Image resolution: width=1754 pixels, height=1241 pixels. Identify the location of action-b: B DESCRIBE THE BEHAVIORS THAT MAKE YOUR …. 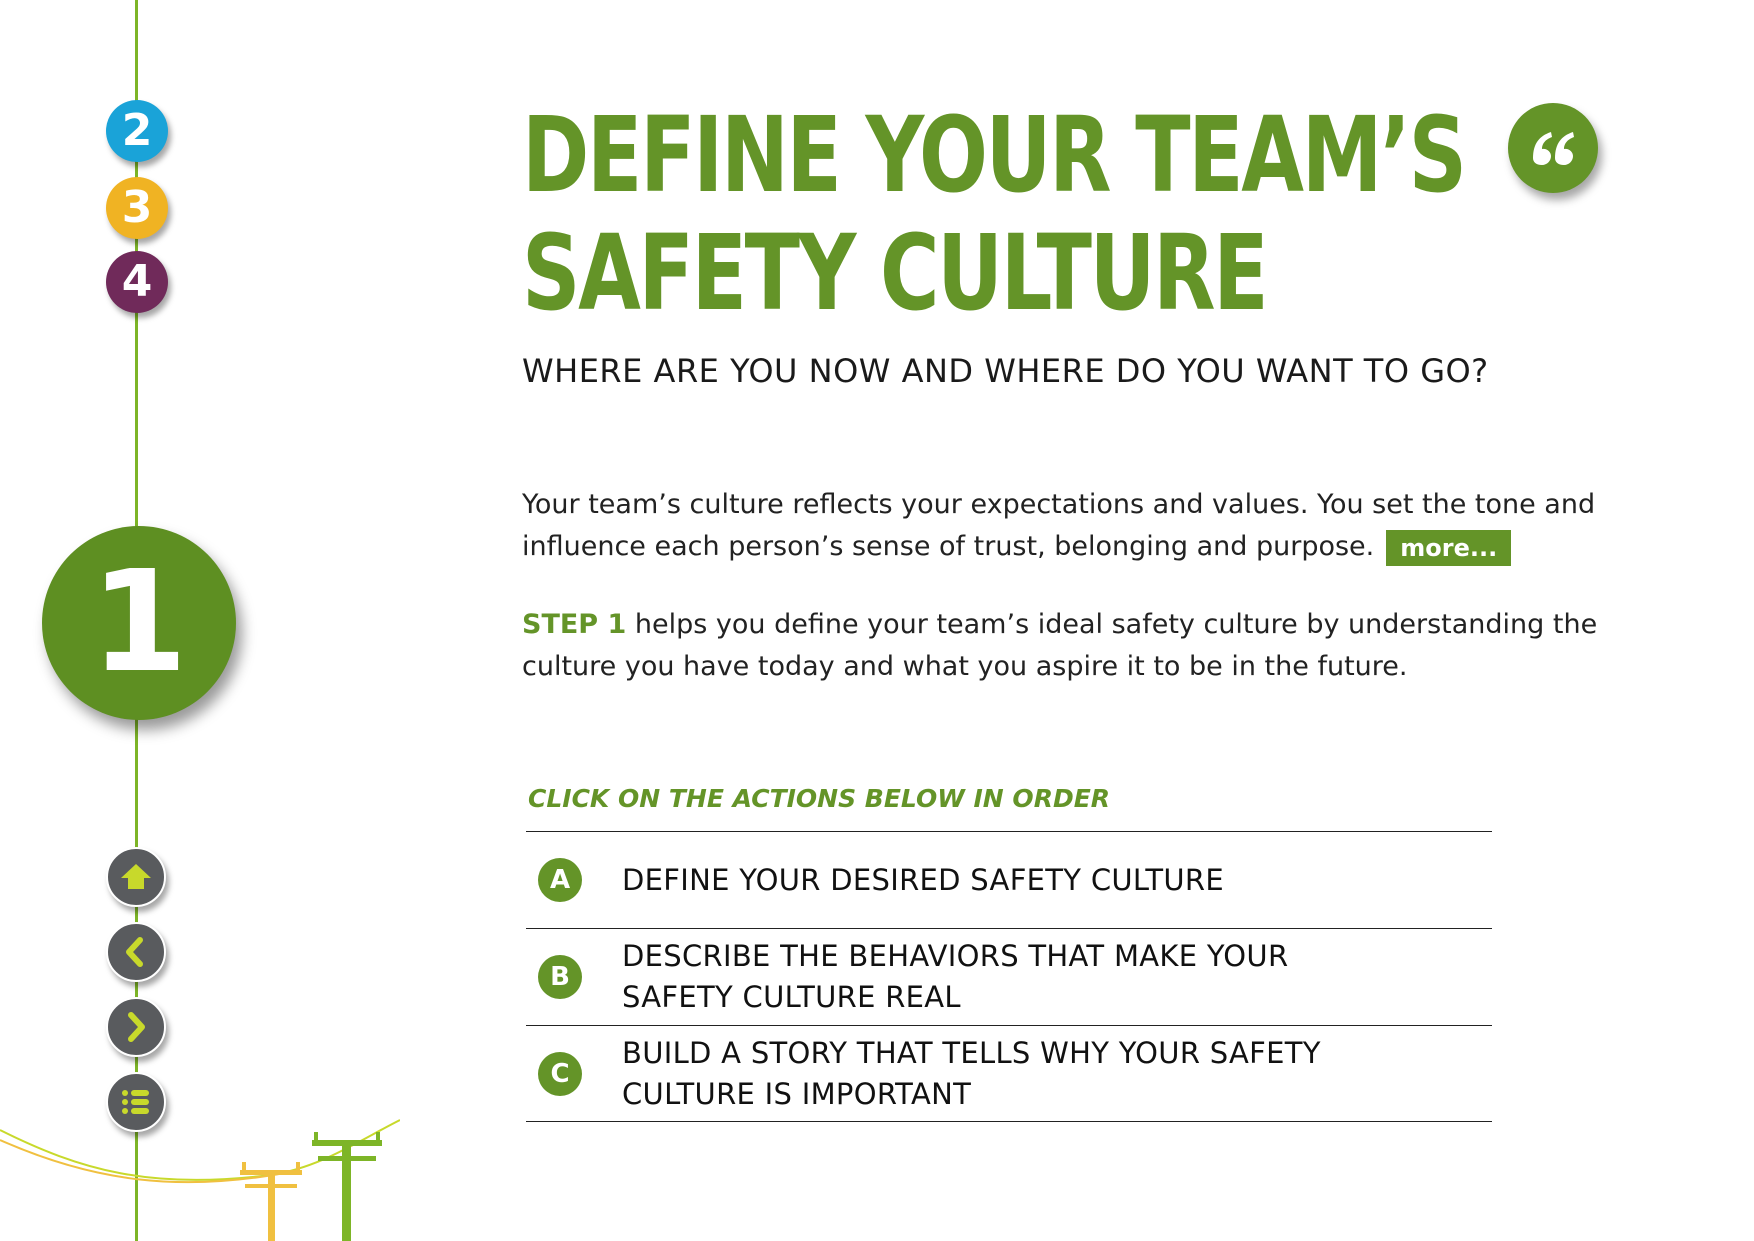
(1009, 976).